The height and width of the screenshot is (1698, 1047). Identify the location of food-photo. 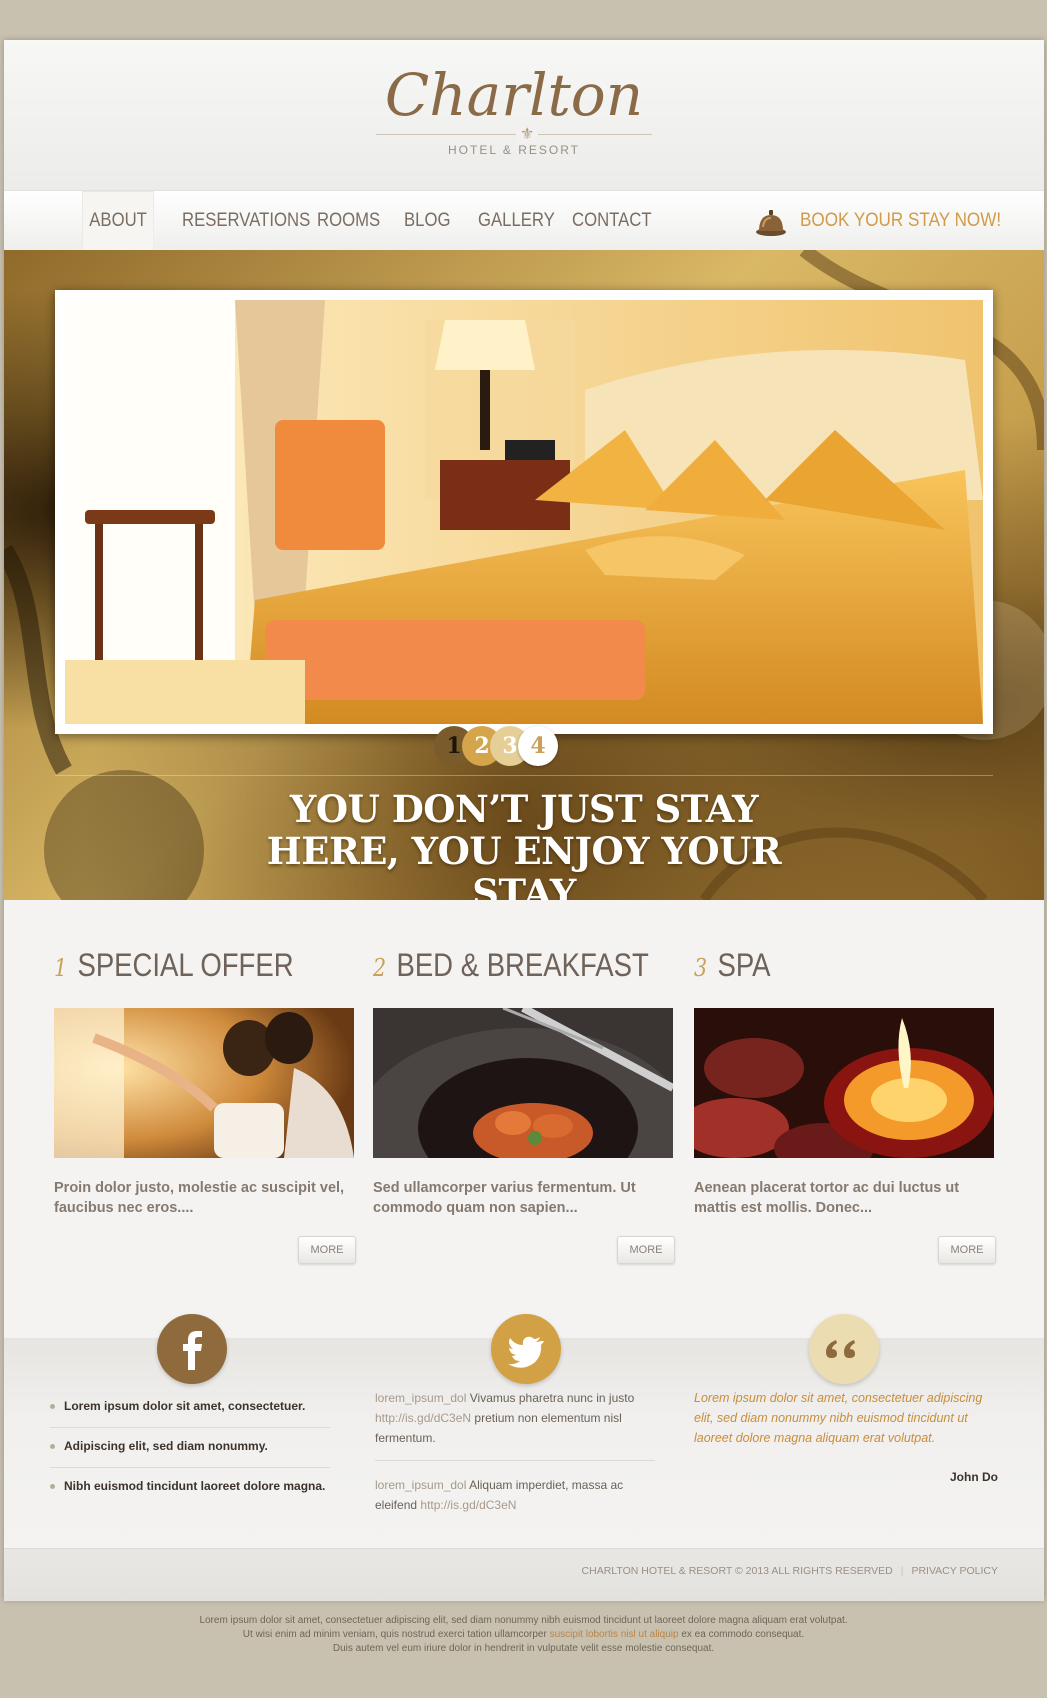
(523, 1083).